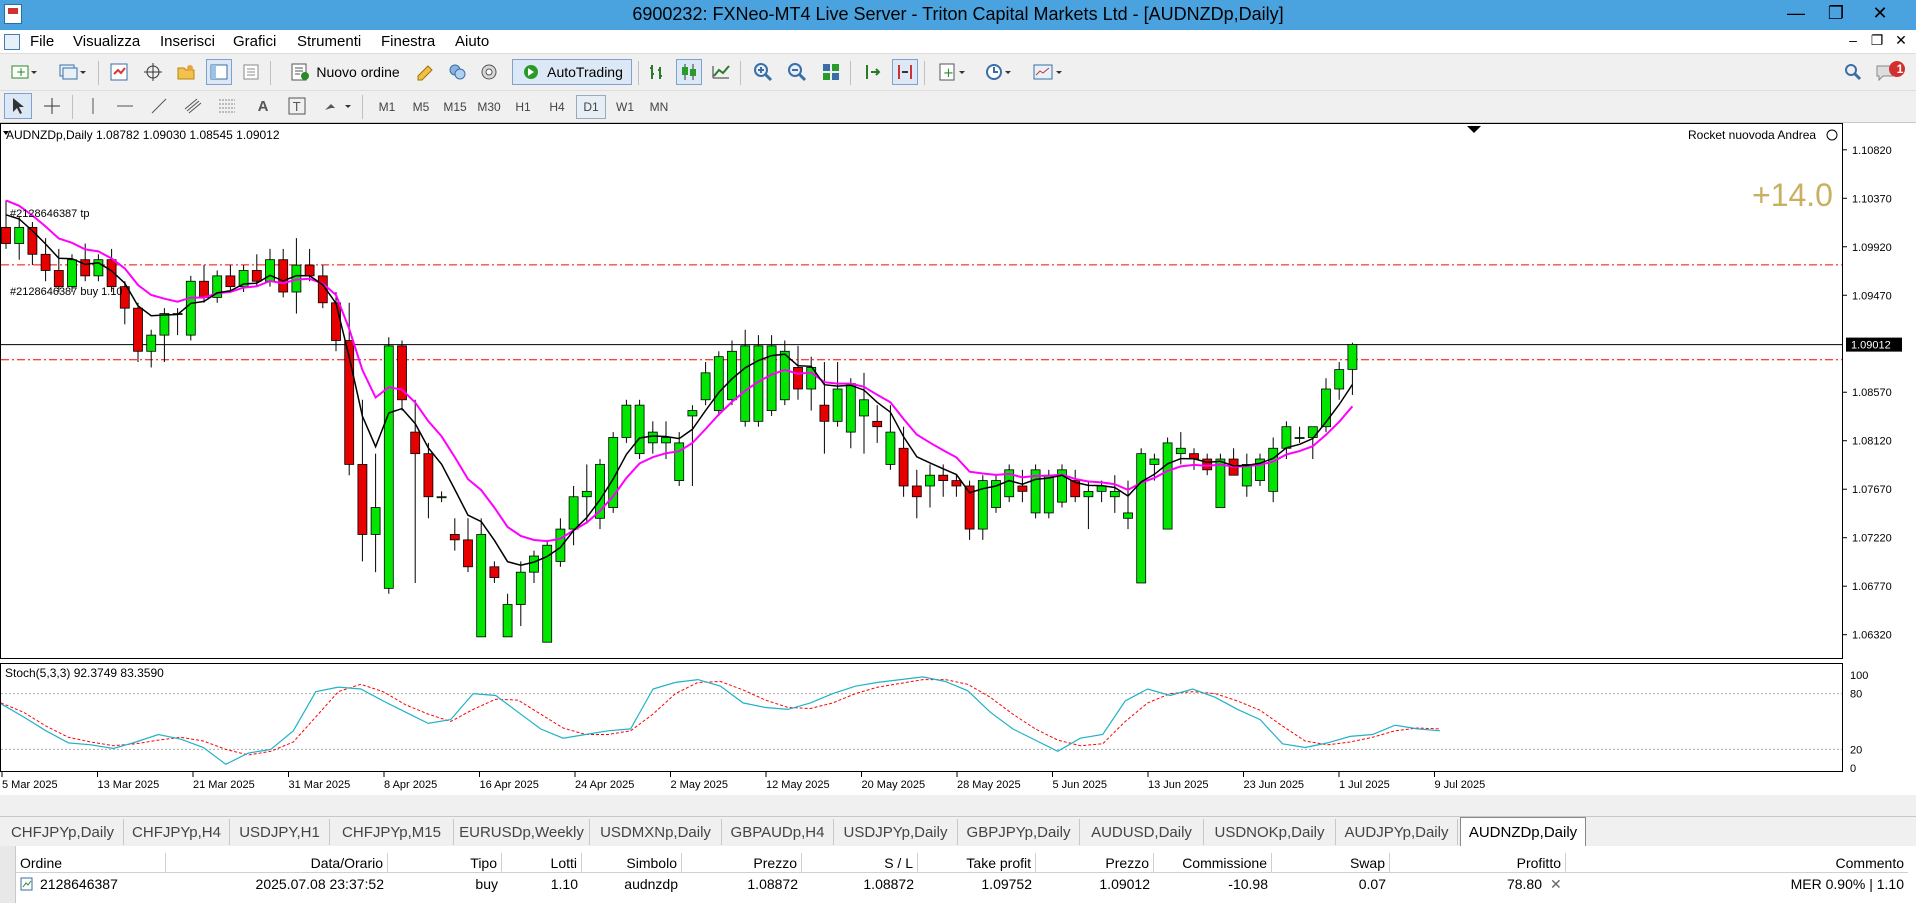 The image size is (1916, 903). What do you see at coordinates (263, 106) in the screenshot?
I see `text-tool-button: A` at bounding box center [263, 106].